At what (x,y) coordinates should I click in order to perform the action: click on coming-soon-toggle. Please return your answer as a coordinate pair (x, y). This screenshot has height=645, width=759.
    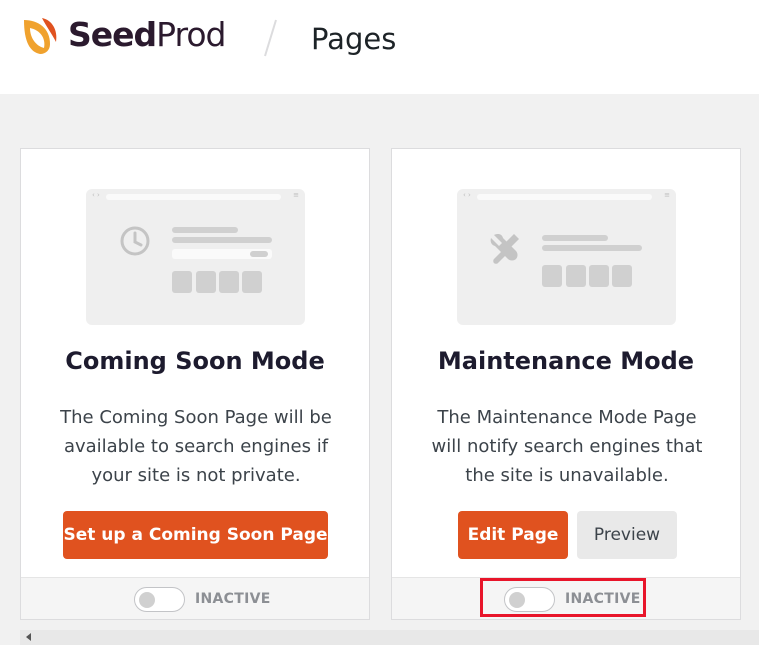
    Looking at the image, I should click on (159, 599).